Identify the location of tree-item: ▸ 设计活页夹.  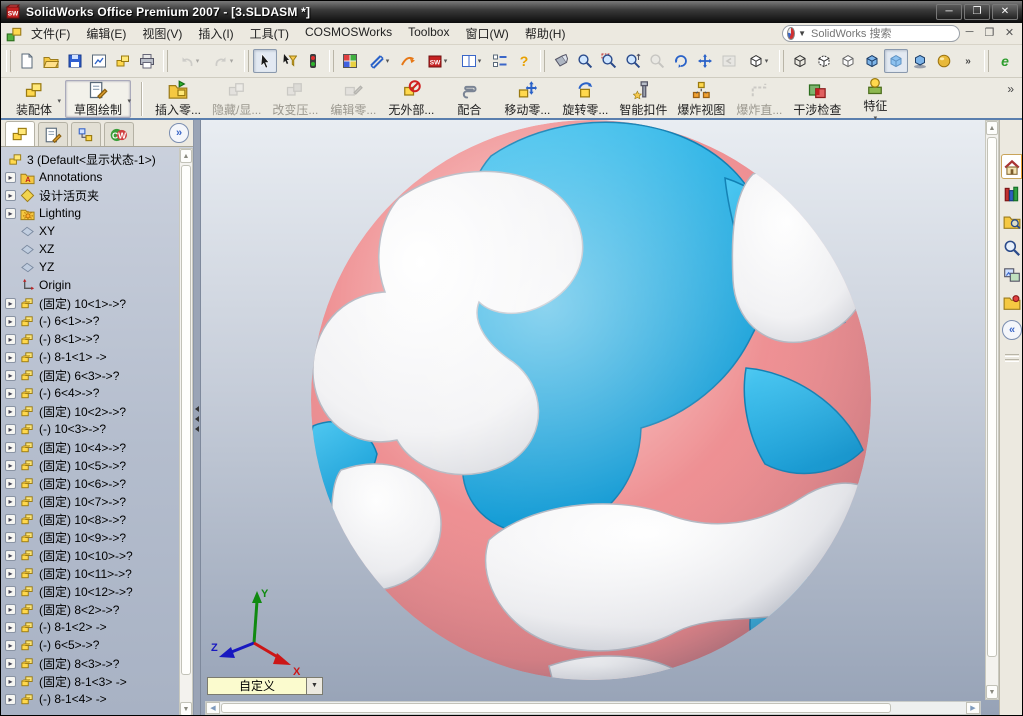
(90, 195).